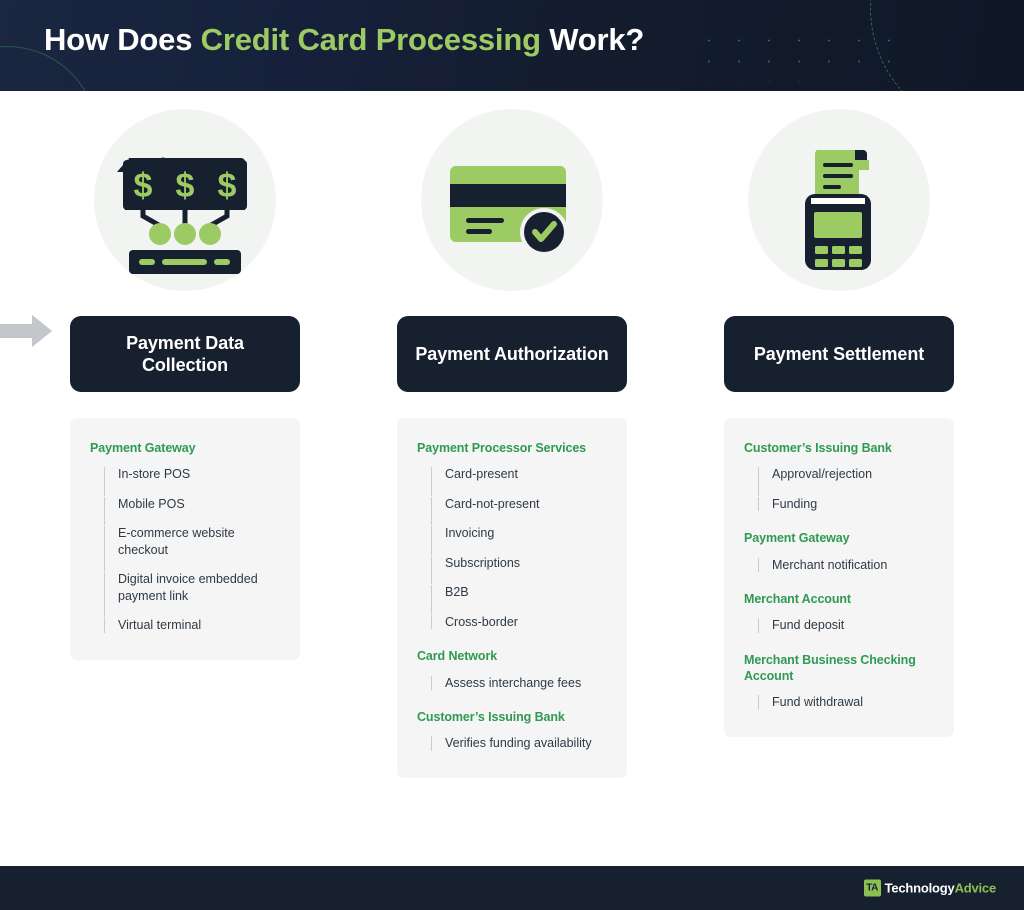 The height and width of the screenshot is (910, 1024). I want to click on step-3-icon-area, so click(839, 203).